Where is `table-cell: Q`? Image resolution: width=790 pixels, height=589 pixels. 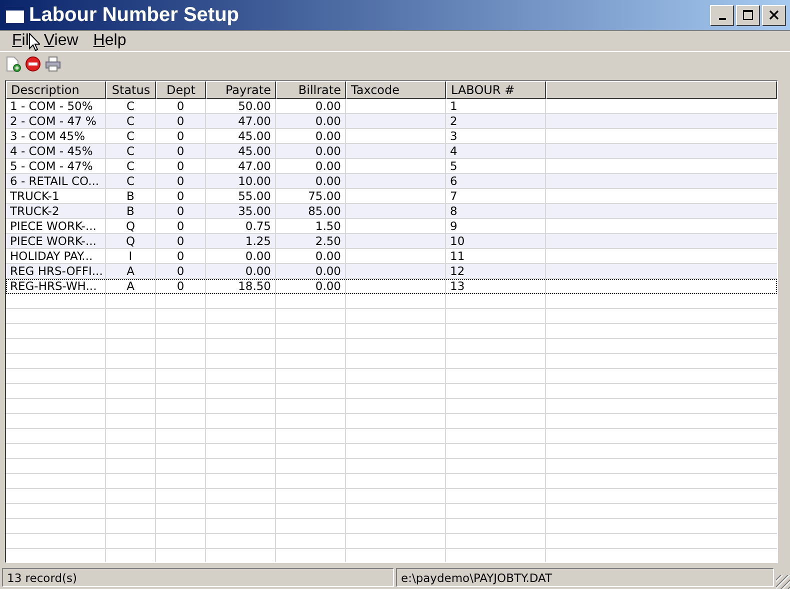
table-cell: Q is located at coordinates (131, 226).